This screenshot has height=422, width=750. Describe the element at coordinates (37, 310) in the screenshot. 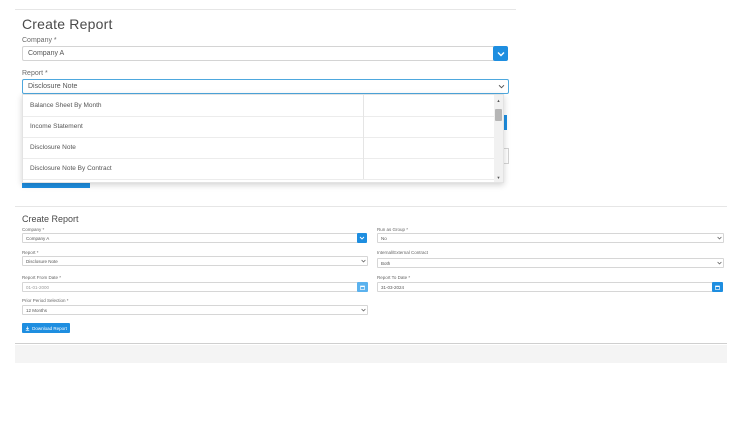

I see `prior-period-value: 12 Months` at that location.